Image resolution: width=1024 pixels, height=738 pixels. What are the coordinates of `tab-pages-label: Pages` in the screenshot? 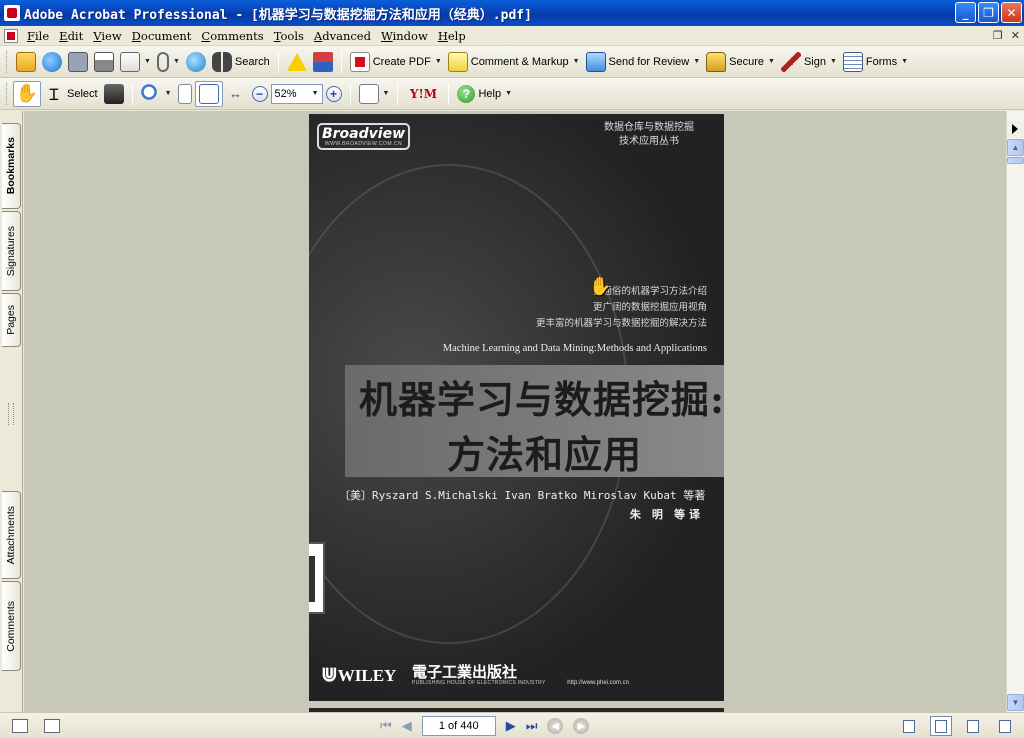 It's located at (11, 320).